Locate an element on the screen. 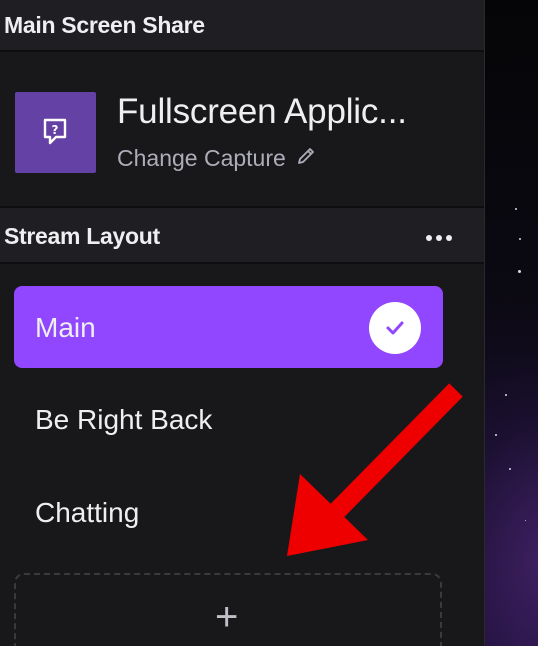 This screenshot has width=538, height=646. layout-item-label: Chatting is located at coordinates (87, 512).